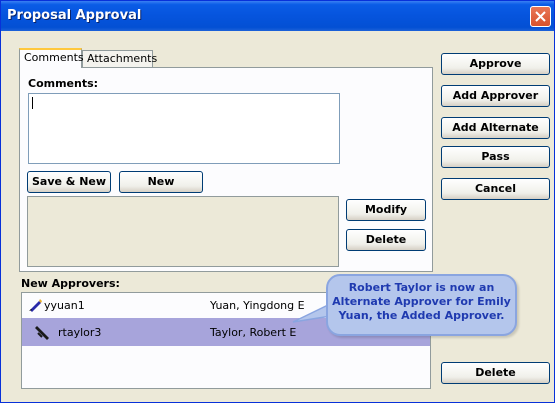 The height and width of the screenshot is (403, 555). Describe the element at coordinates (495, 157) in the screenshot. I see `pass-button: Pass` at that location.